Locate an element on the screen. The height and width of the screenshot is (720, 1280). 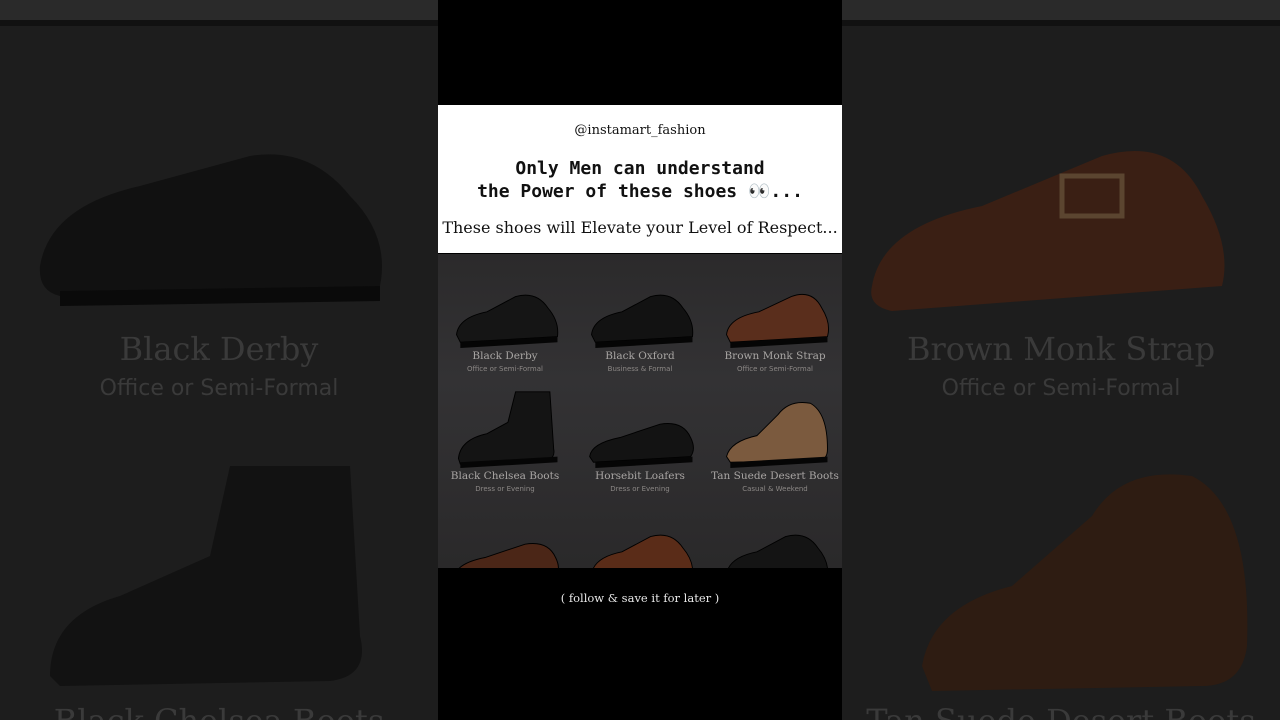
background-shoe-derby is located at coordinates (210, 230).